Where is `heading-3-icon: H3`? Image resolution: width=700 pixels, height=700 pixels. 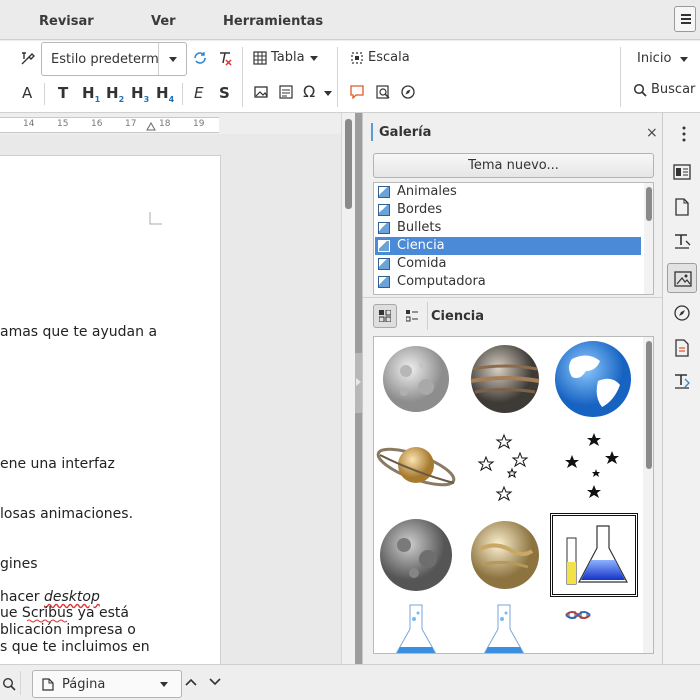 heading-3-icon: H3 is located at coordinates (140, 94).